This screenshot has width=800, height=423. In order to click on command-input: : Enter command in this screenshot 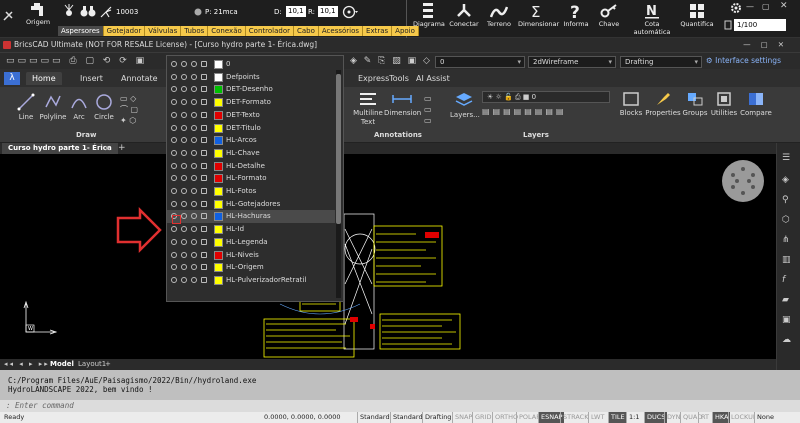, I will do `click(400, 406)`.